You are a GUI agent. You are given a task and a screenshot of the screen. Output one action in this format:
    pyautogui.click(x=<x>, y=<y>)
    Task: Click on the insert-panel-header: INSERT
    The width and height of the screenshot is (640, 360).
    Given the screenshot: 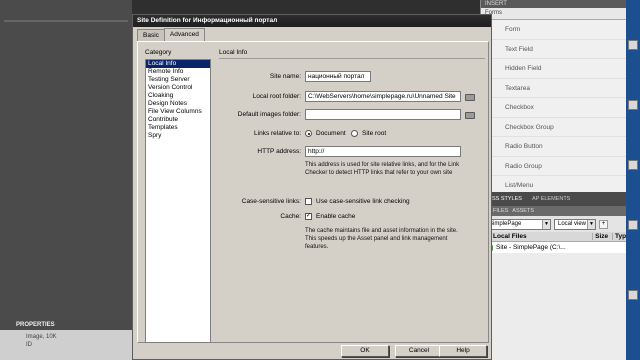 What is the action you would take?
    pyautogui.click(x=553, y=4)
    